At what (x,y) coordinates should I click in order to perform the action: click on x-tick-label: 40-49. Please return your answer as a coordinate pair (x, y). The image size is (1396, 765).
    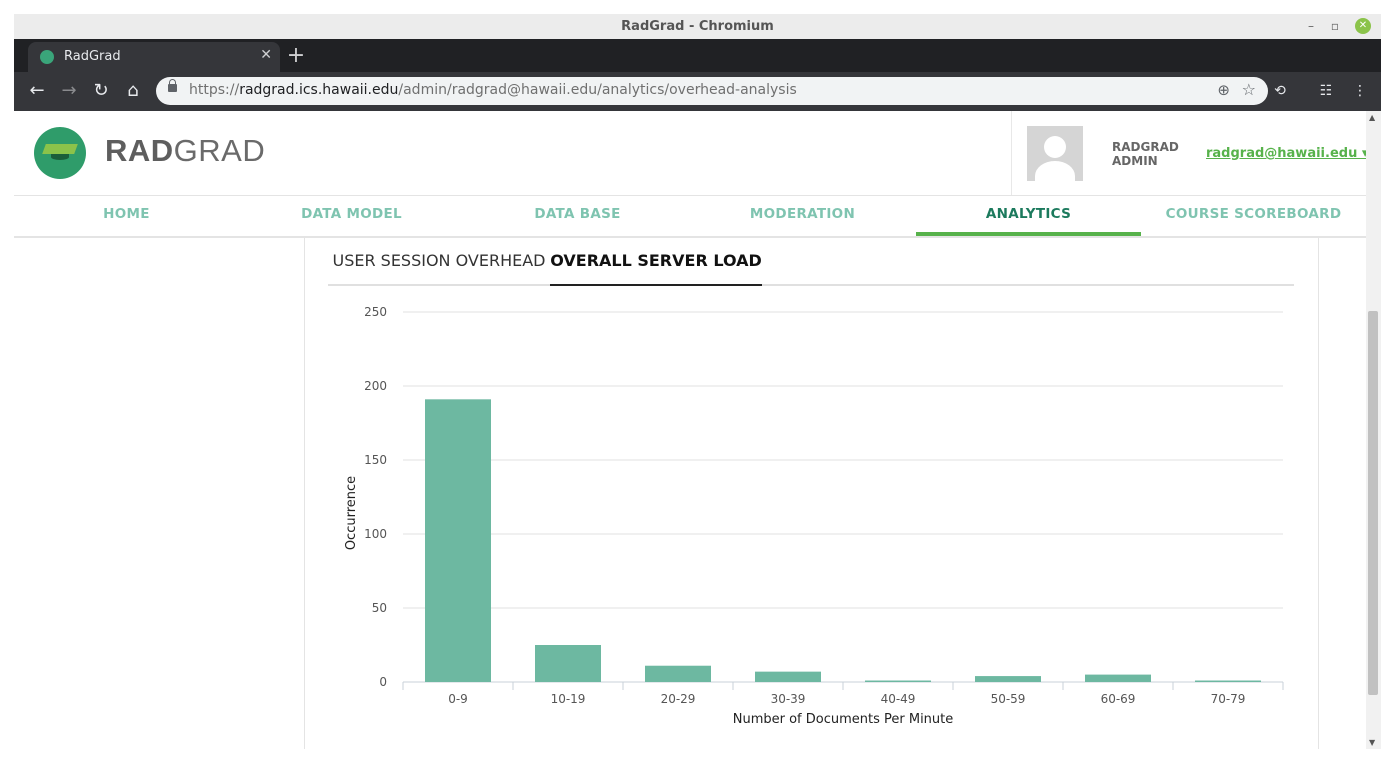
    Looking at the image, I should click on (898, 699).